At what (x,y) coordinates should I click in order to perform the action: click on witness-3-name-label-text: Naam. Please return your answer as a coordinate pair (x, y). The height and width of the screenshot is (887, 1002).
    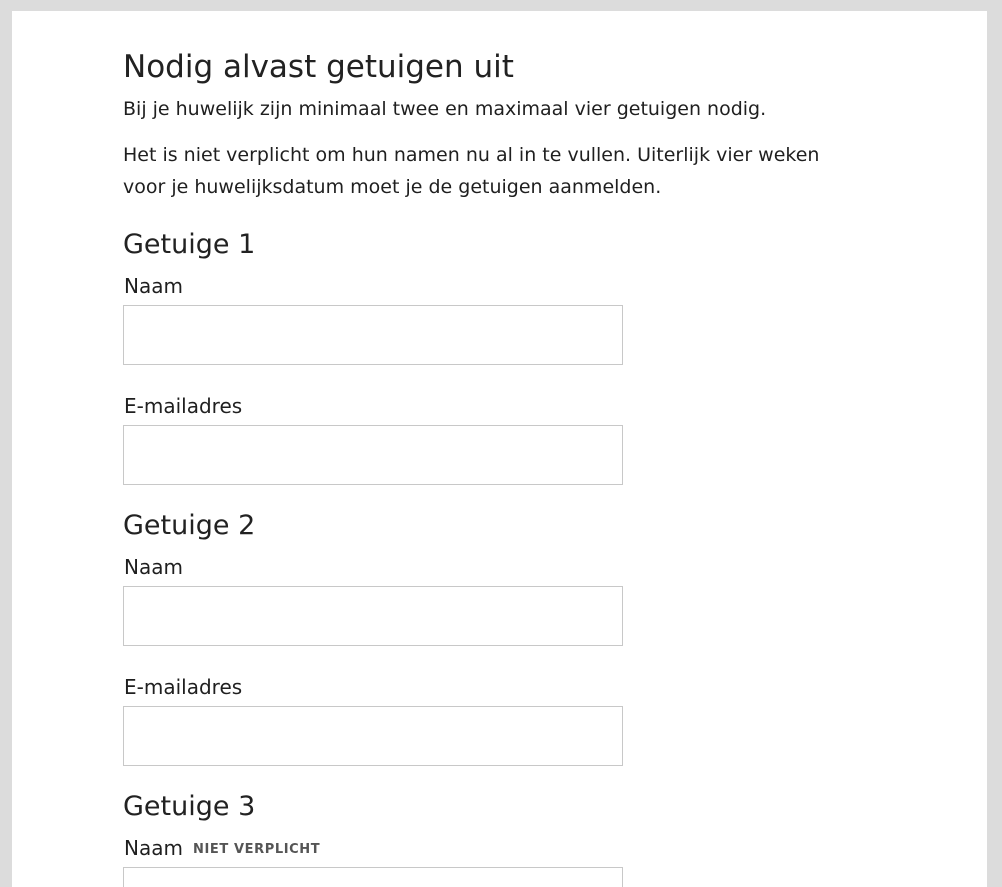
    Looking at the image, I should click on (153, 848).